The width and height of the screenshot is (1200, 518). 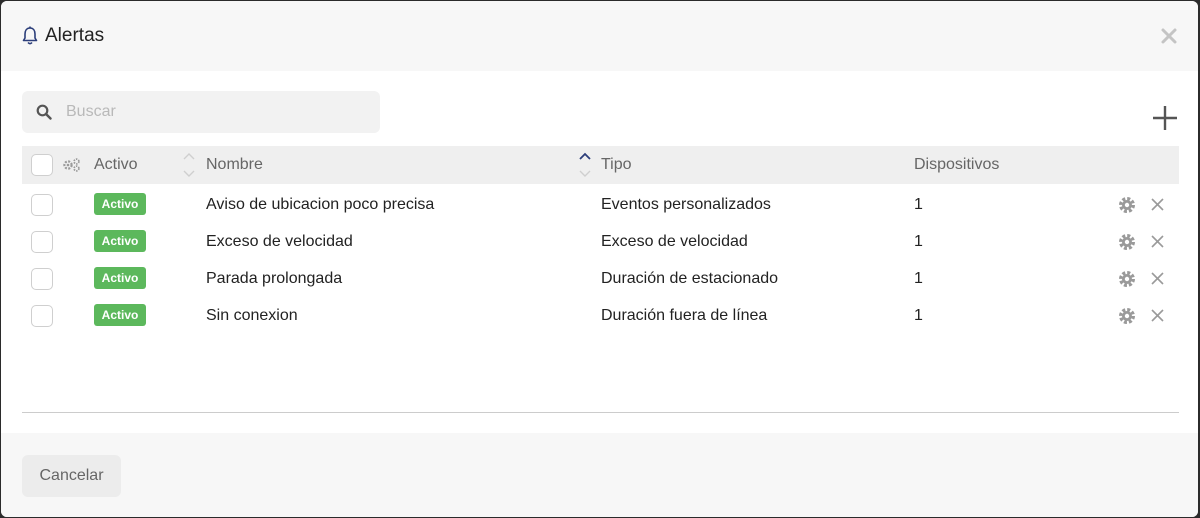 I want to click on alert-name: Aviso de ubicacion poco precisa, so click(x=320, y=204).